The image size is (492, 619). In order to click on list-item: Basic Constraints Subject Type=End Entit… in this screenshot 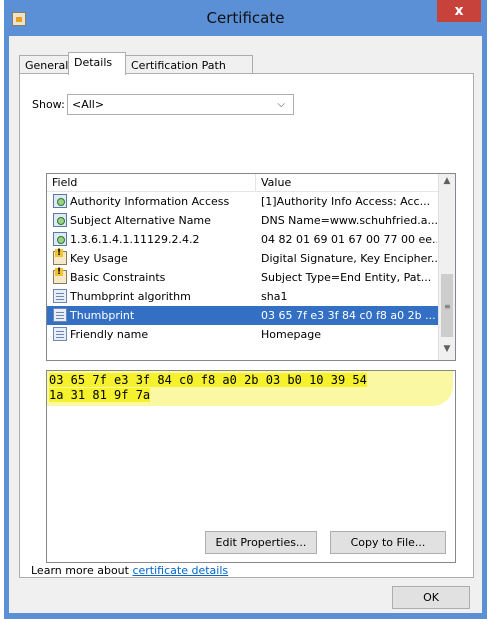, I will do `click(243, 277)`.